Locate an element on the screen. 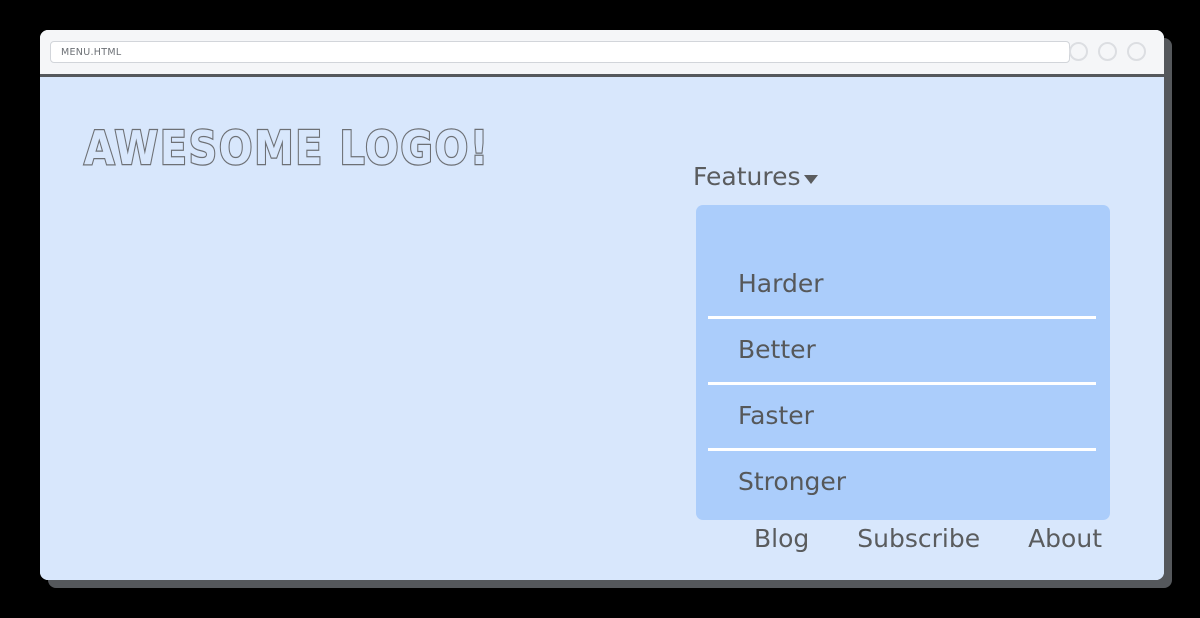  dropdown-item-label: Stronger is located at coordinates (792, 481).